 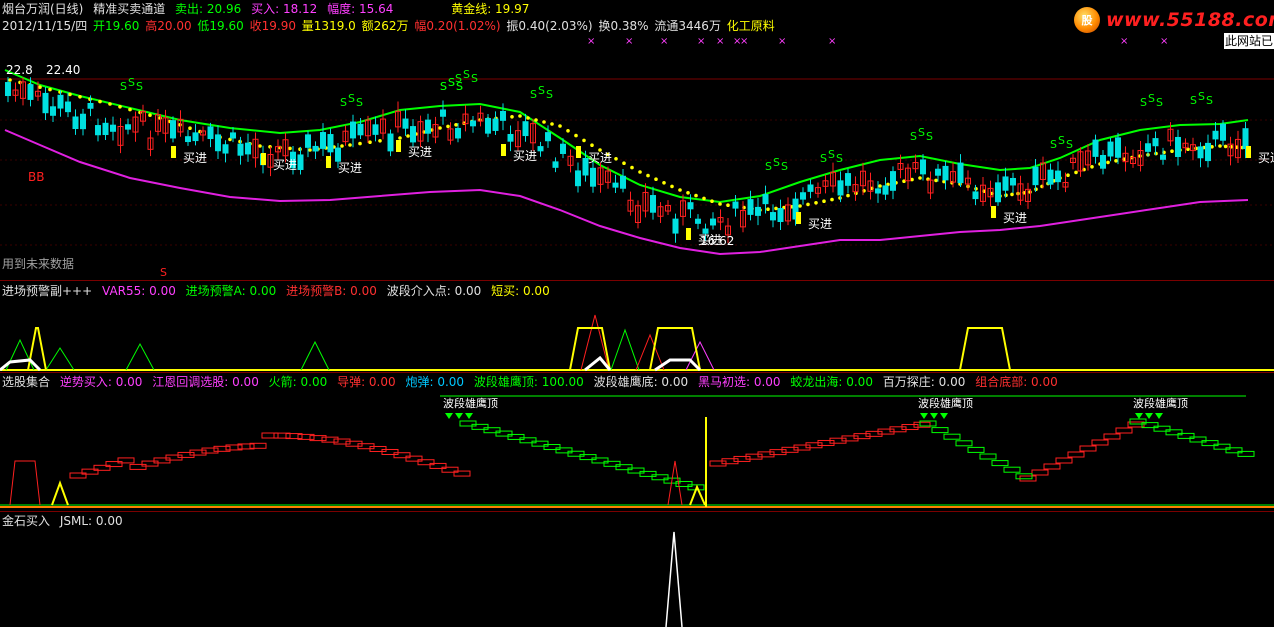 I want to click on future-data-note: 用到未来数据, so click(x=38, y=264).